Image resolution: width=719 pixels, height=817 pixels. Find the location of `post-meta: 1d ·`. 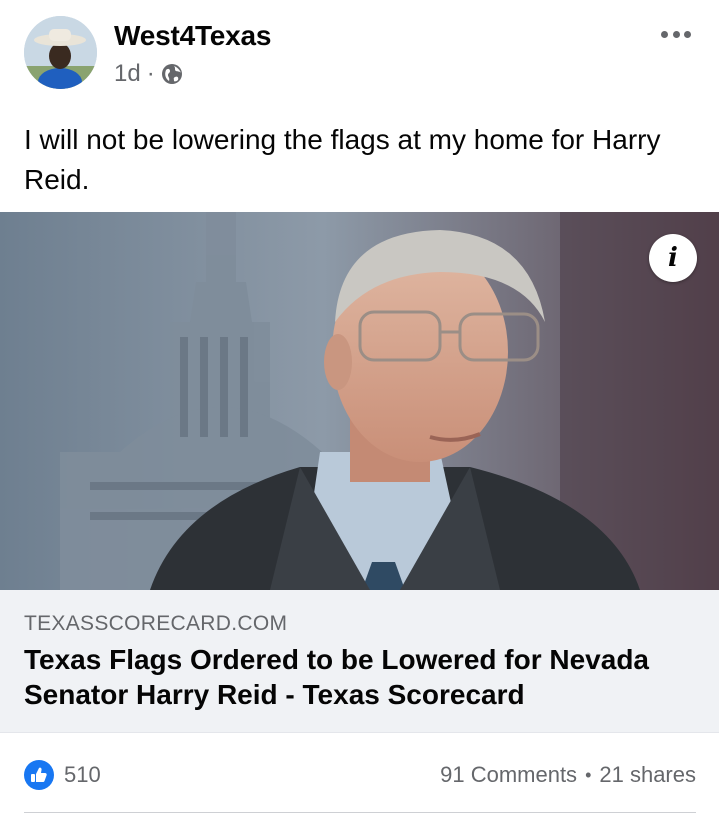

post-meta: 1d · is located at coordinates (148, 74).